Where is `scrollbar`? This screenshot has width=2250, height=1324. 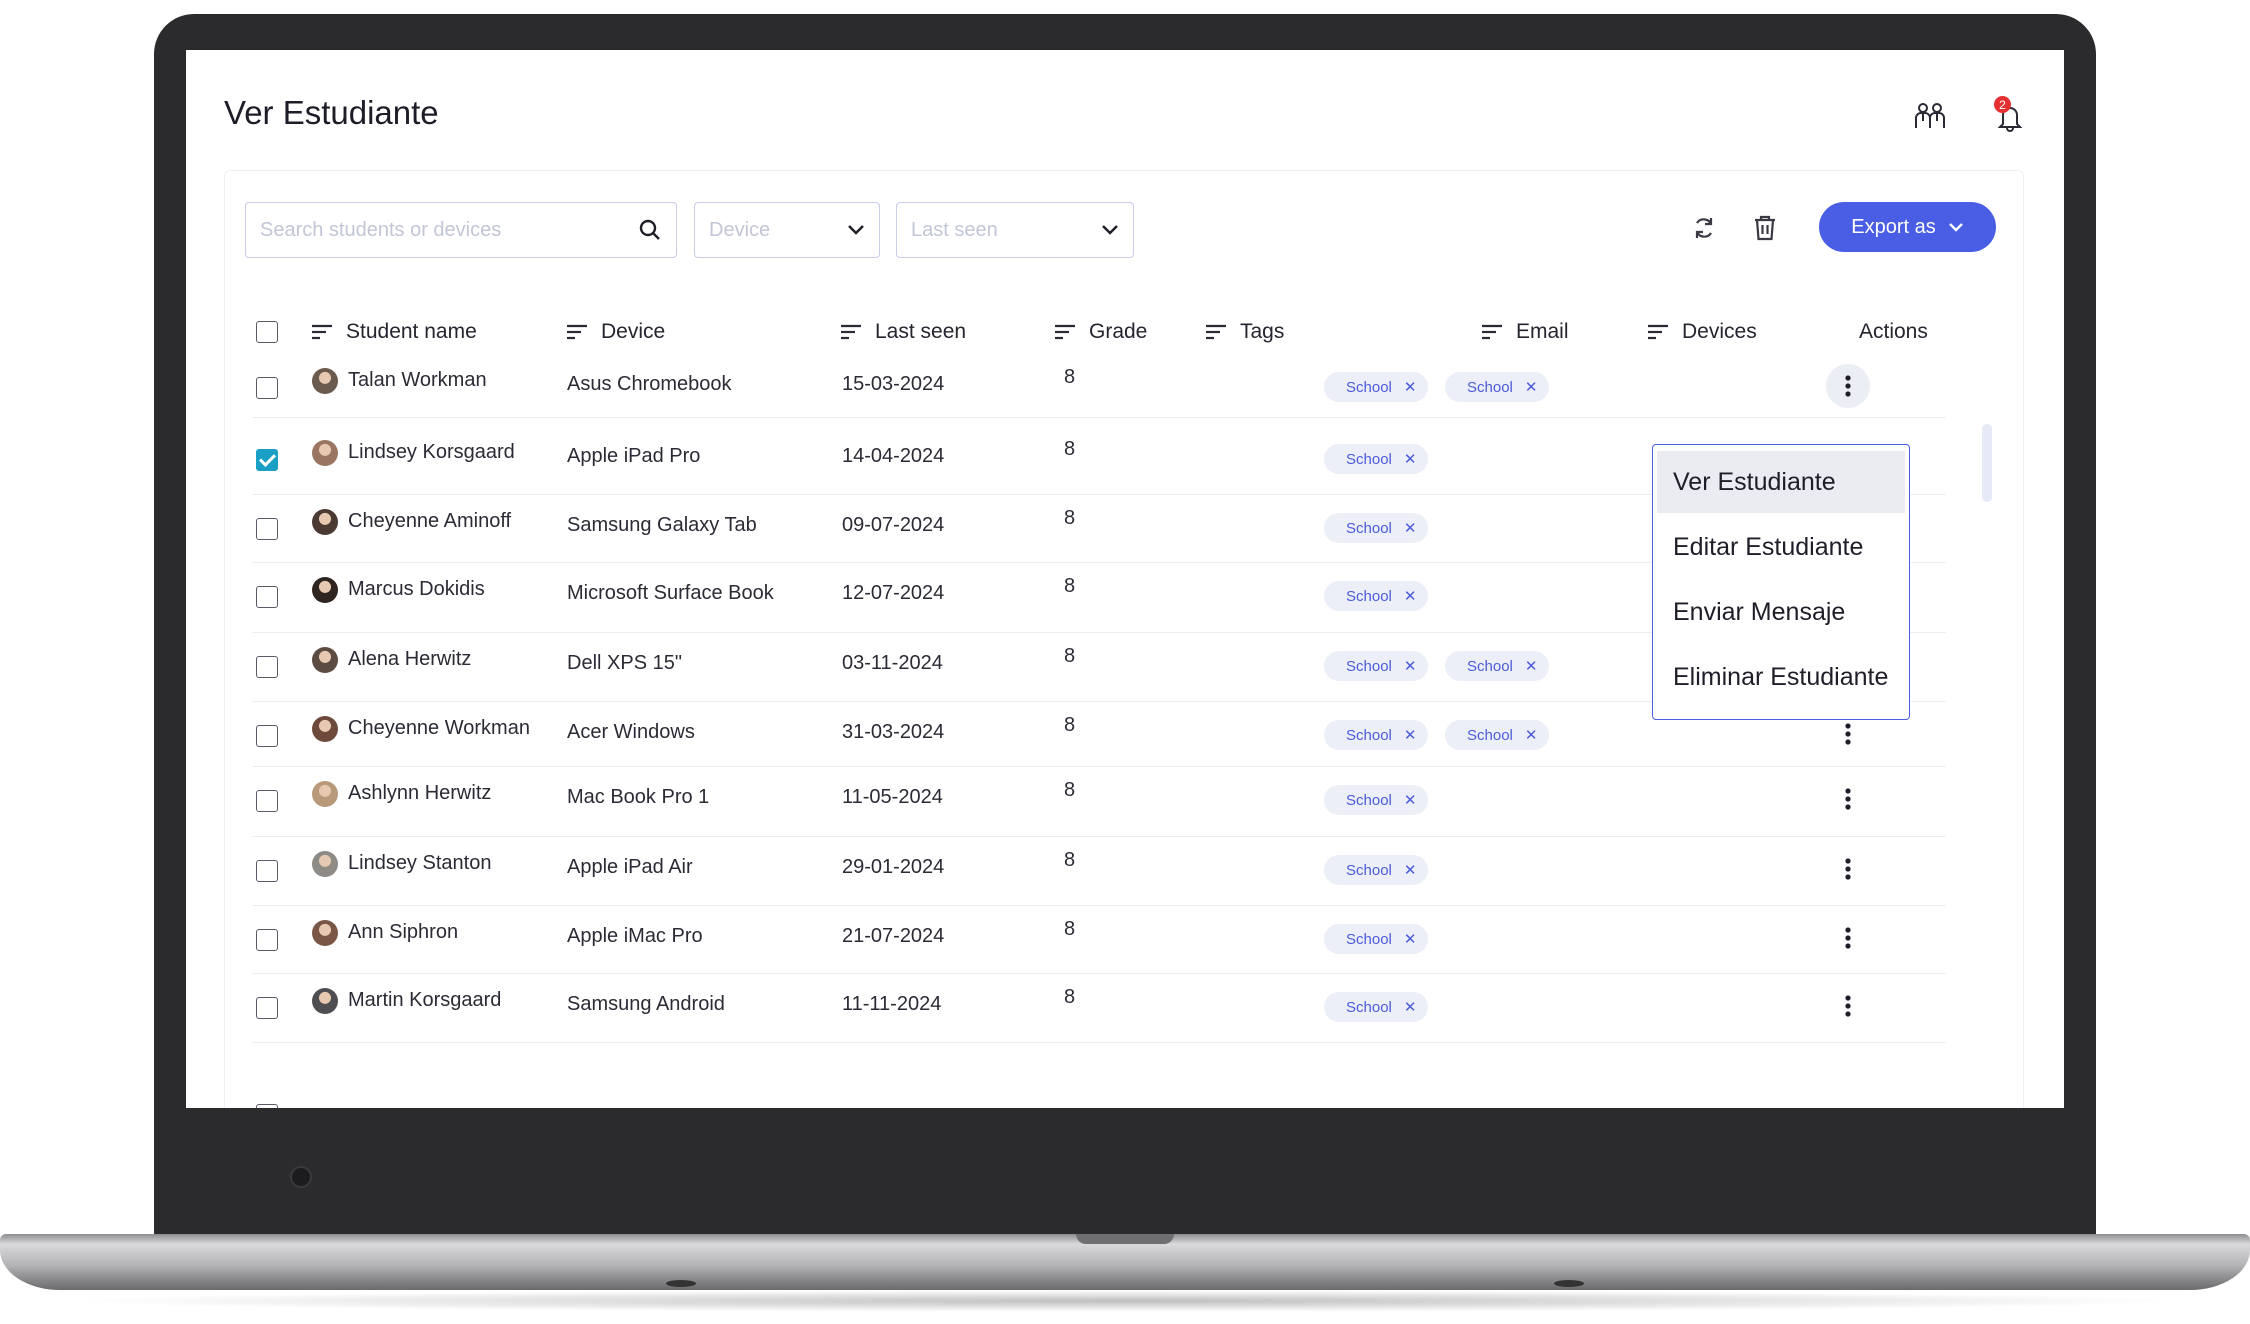
scrollbar is located at coordinates (1987, 463).